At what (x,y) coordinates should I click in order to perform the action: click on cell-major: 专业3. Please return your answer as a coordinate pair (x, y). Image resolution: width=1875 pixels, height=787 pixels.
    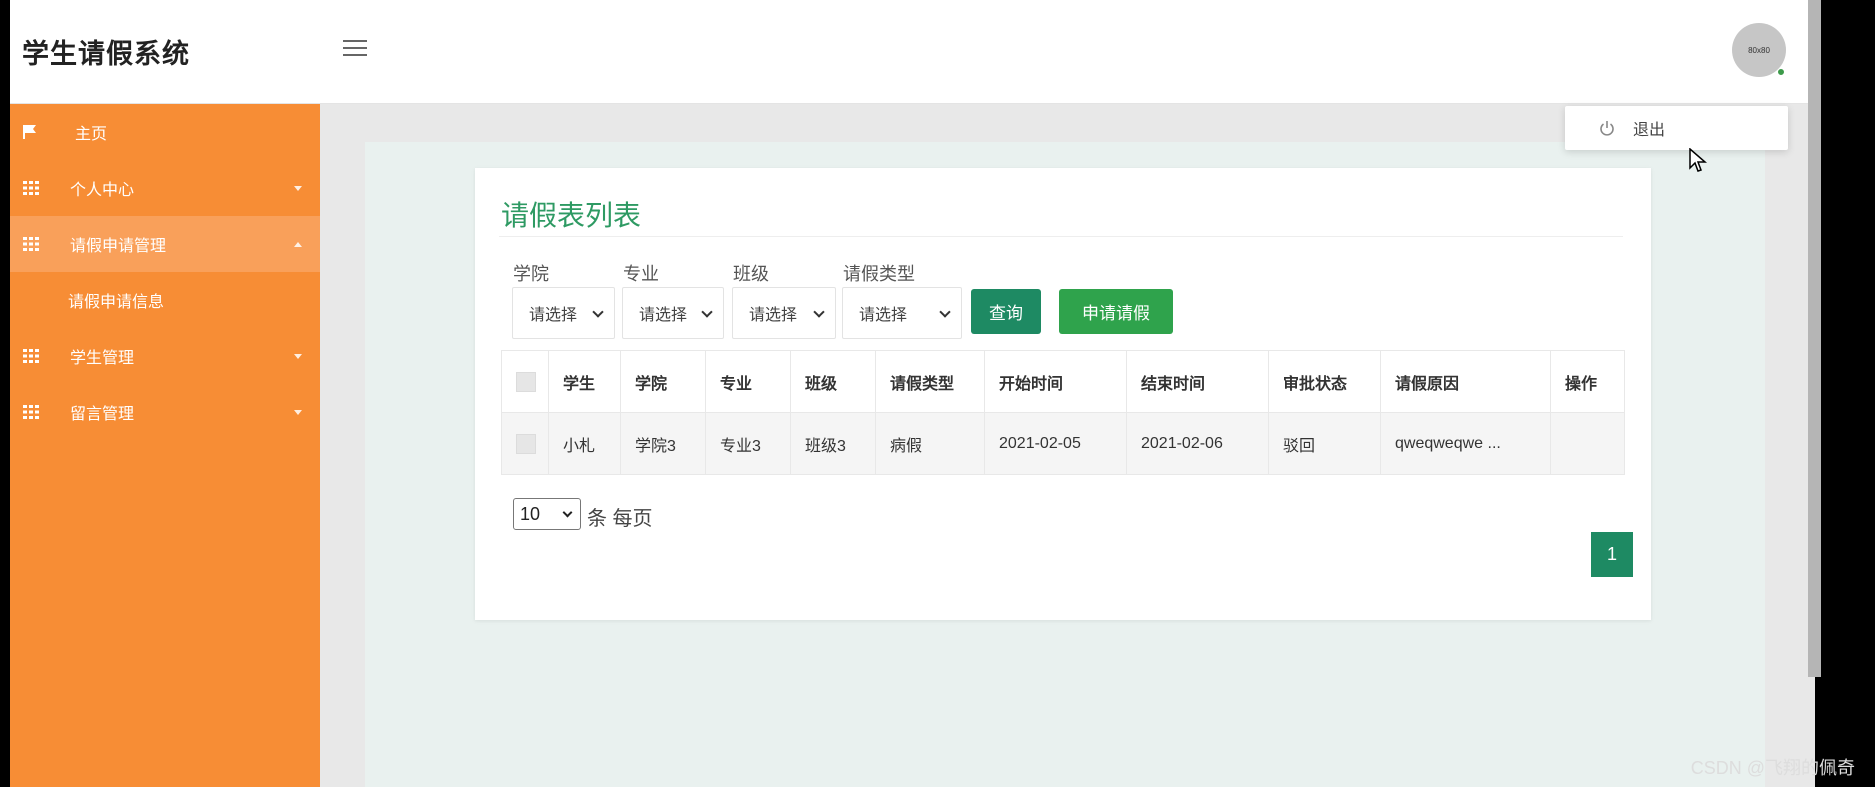
    Looking at the image, I should click on (748, 443).